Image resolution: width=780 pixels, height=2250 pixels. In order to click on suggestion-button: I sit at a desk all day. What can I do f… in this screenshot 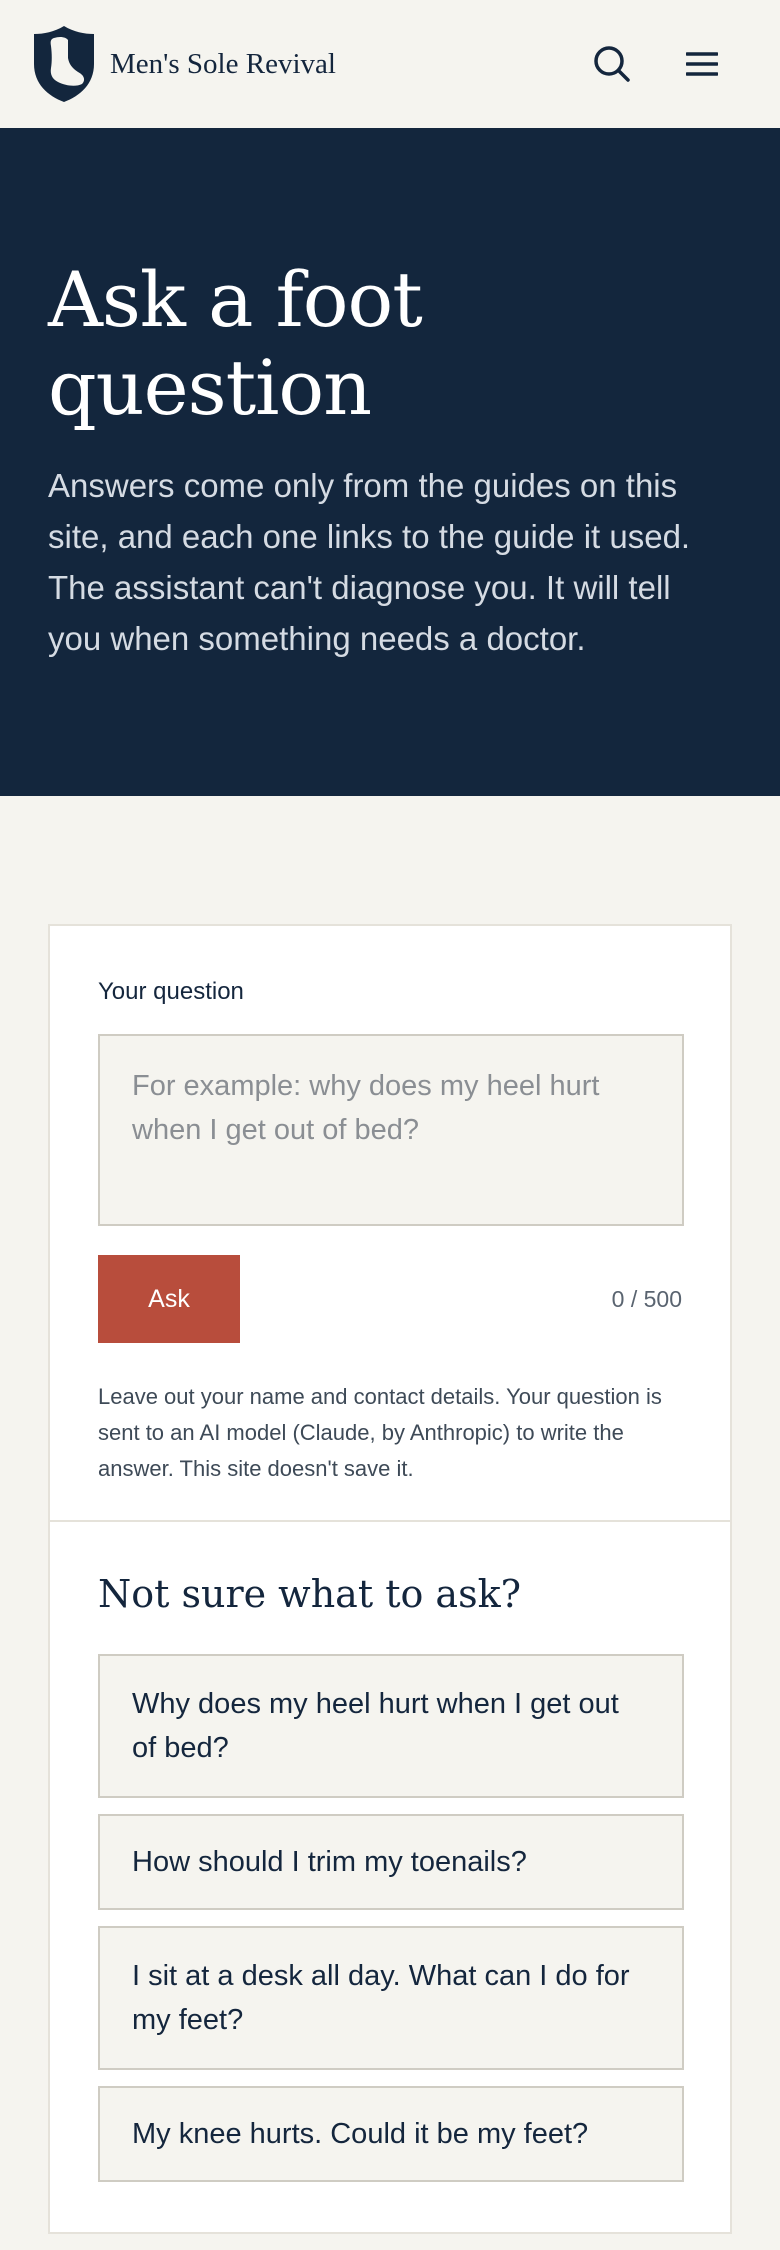, I will do `click(391, 1998)`.